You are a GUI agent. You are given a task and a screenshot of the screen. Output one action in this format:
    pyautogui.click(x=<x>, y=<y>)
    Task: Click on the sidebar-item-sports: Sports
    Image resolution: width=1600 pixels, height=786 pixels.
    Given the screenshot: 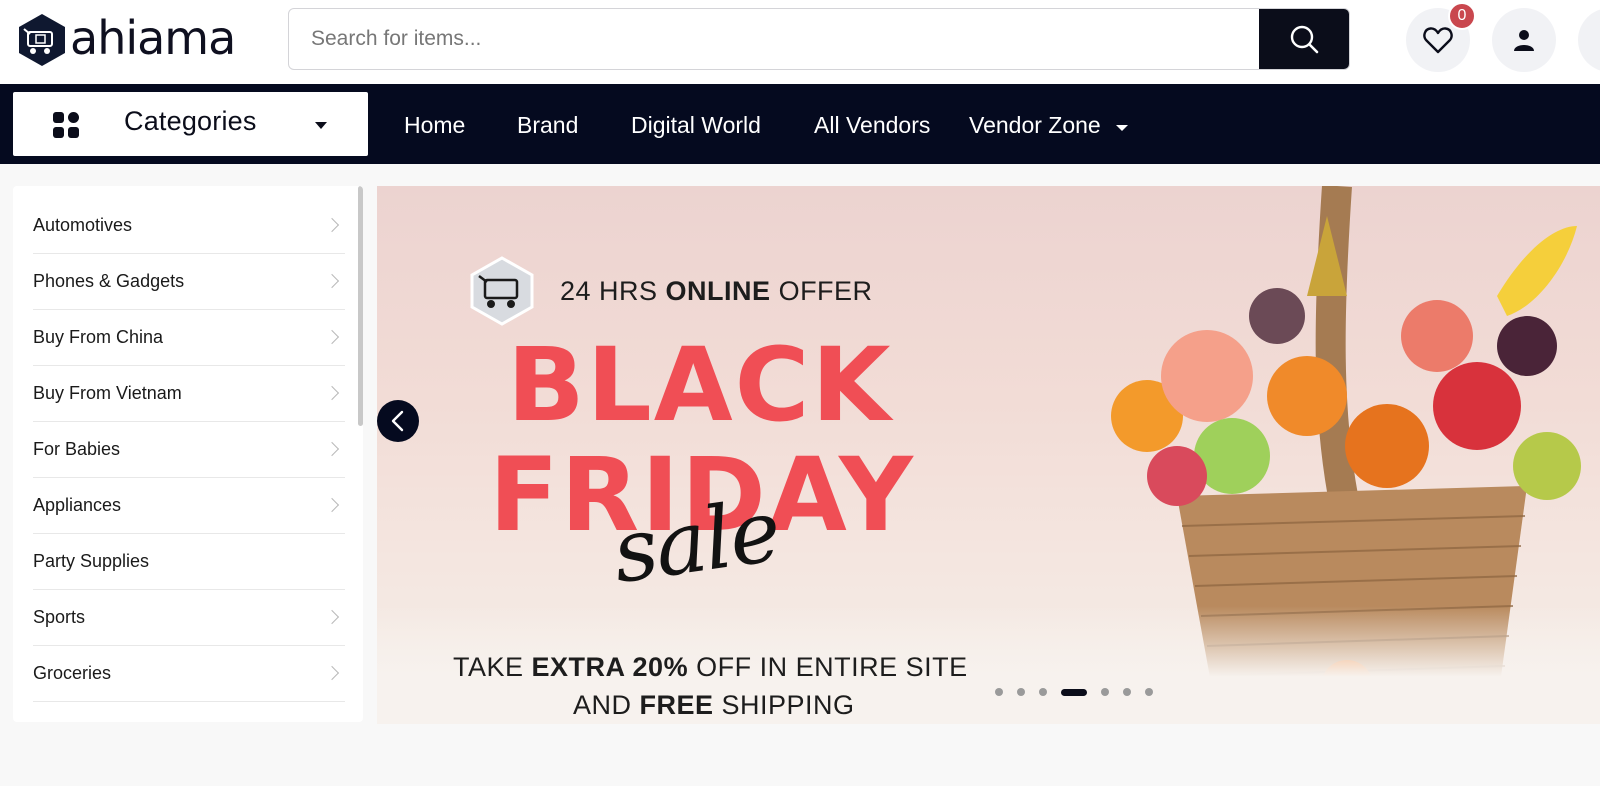 What is the action you would take?
    pyautogui.click(x=189, y=618)
    